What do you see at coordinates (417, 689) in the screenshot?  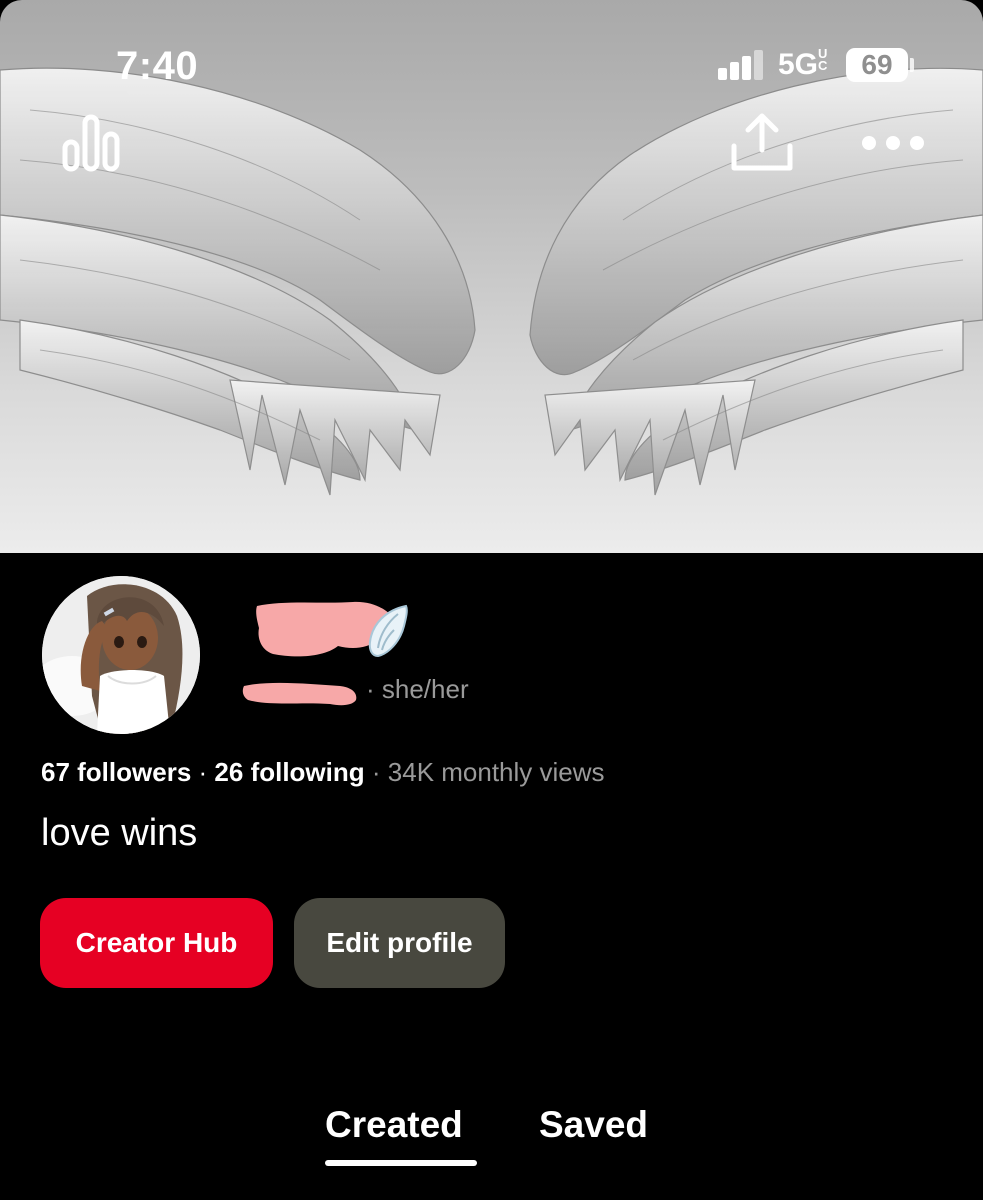 I see `pronouns: · she/her` at bounding box center [417, 689].